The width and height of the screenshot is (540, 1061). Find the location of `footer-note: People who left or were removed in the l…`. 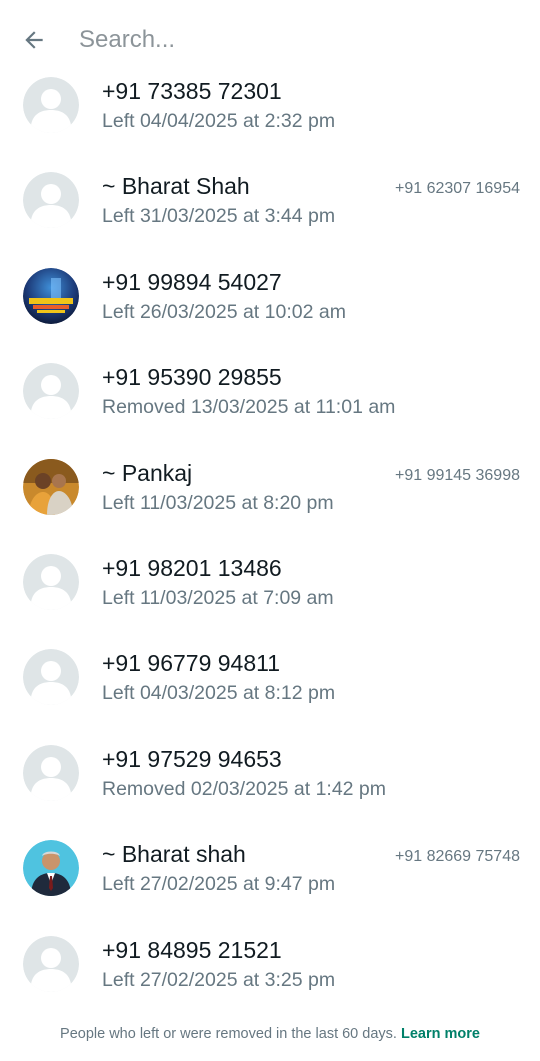

footer-note: People who left or were removed in the l… is located at coordinates (270, 1034).